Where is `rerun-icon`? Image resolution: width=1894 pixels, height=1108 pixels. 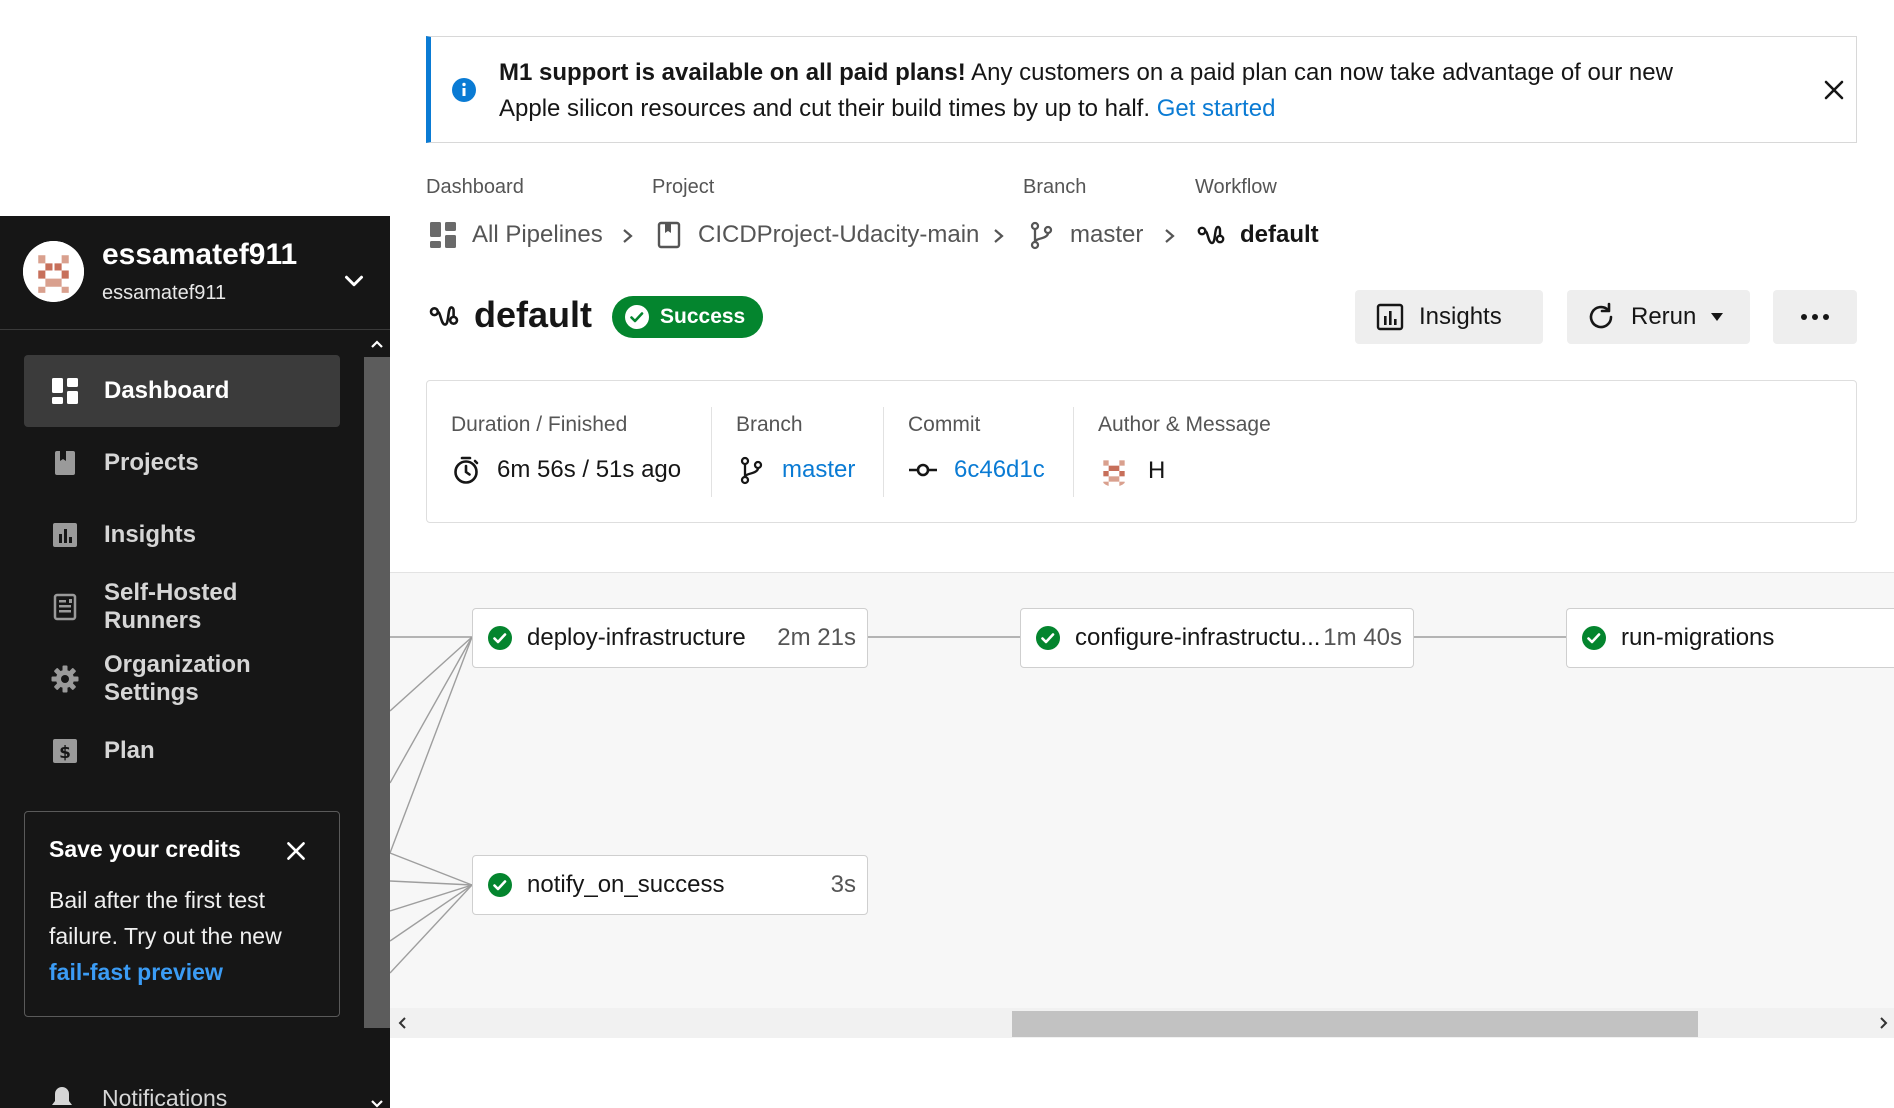
rerun-icon is located at coordinates (1601, 315).